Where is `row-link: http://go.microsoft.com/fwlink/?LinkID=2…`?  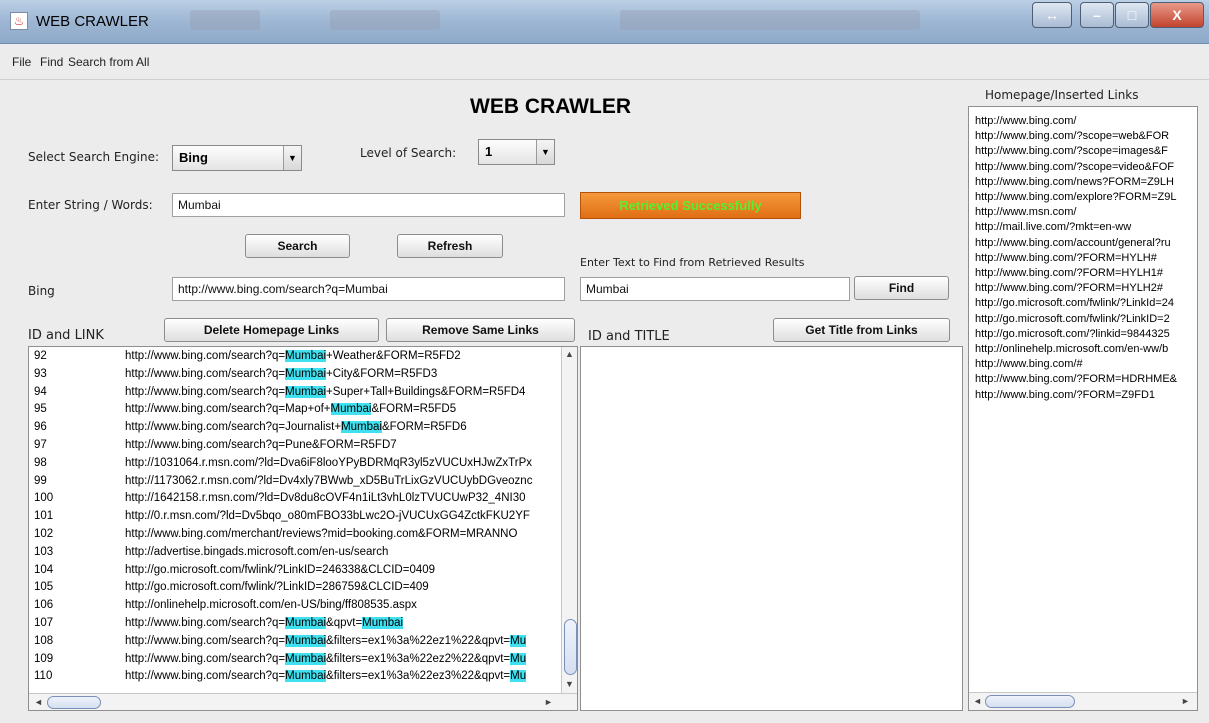
row-link: http://go.microsoft.com/fwlink/?LinkID=2… is located at coordinates (277, 587).